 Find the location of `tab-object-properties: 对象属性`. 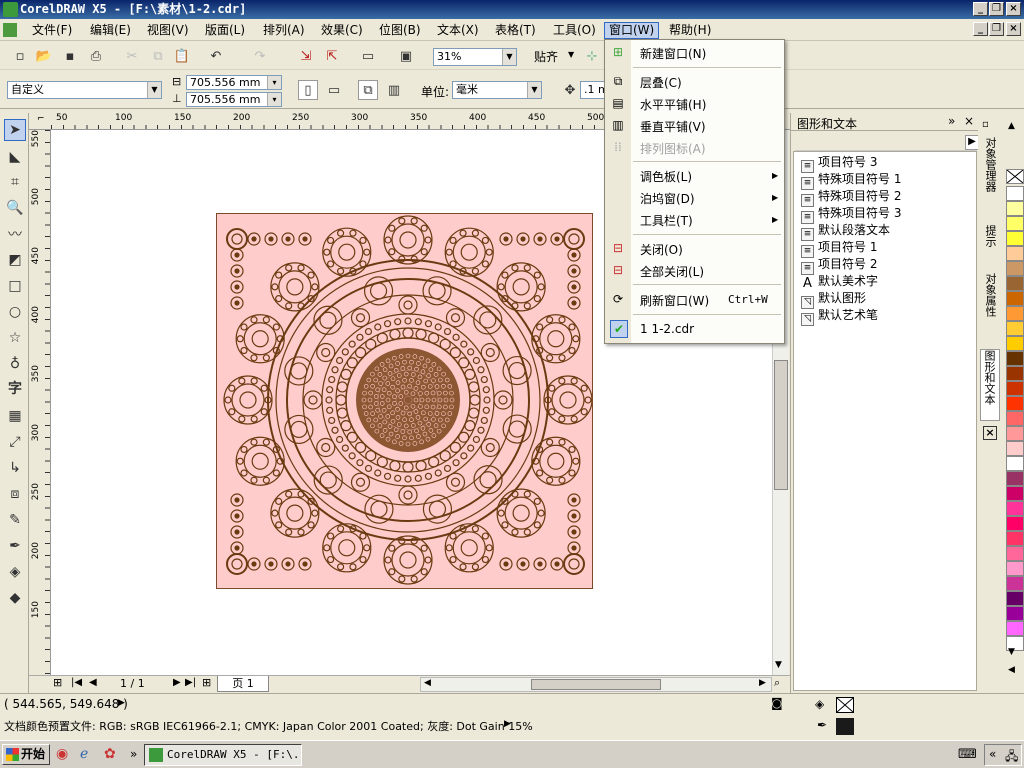

tab-object-properties: 对象属性 is located at coordinates (990, 308).